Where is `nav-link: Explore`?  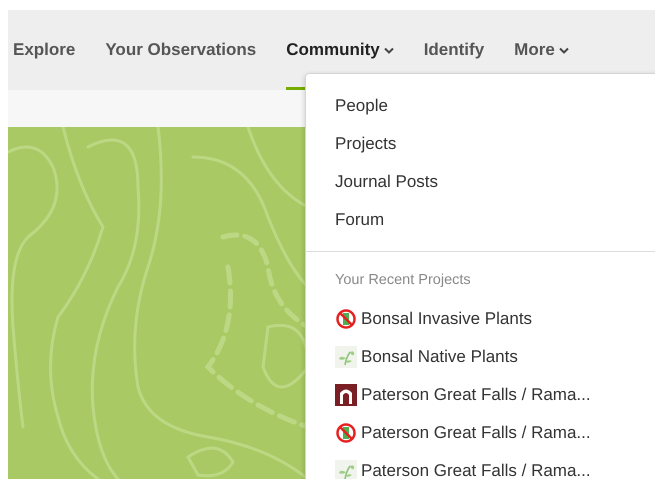
nav-link: Explore is located at coordinates (44, 50).